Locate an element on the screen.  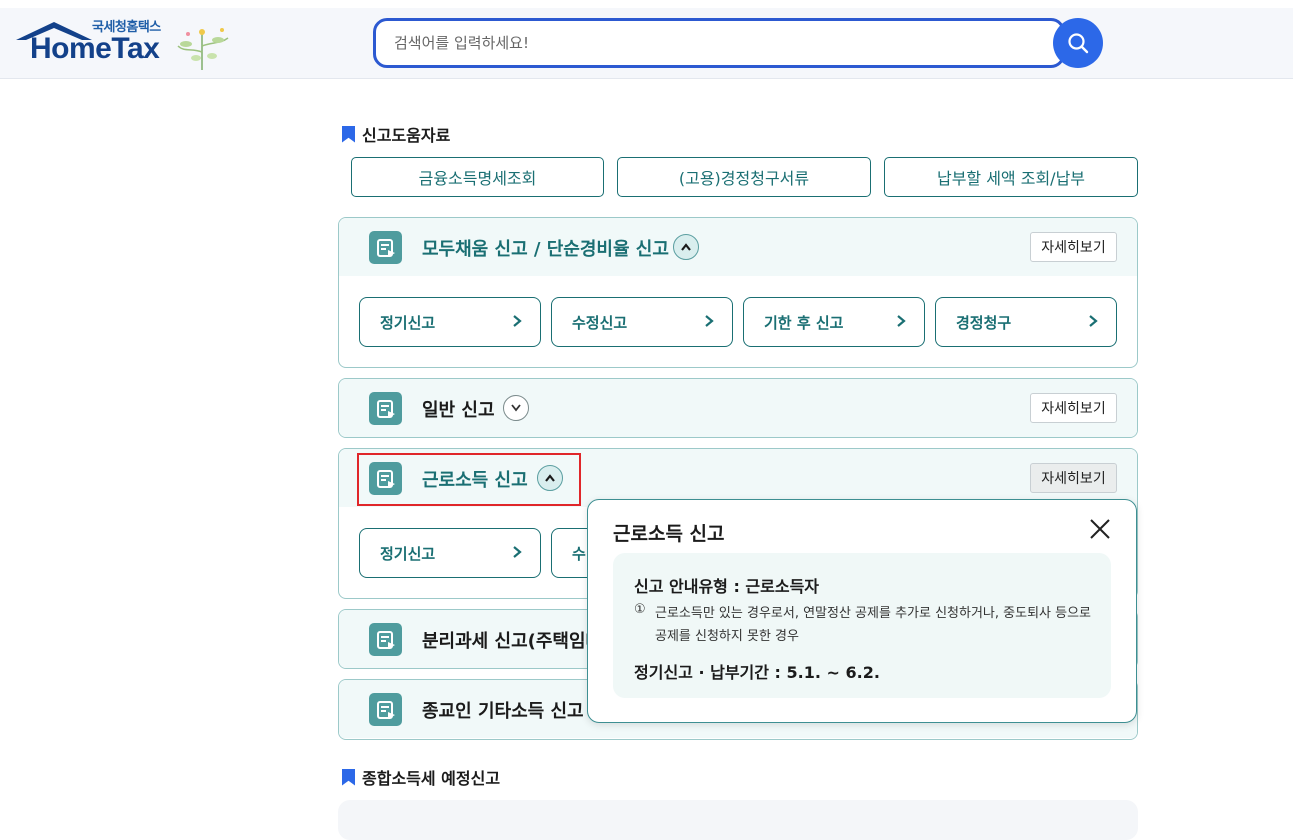
late-filing-button: 기한 후 신고 is located at coordinates (834, 322).